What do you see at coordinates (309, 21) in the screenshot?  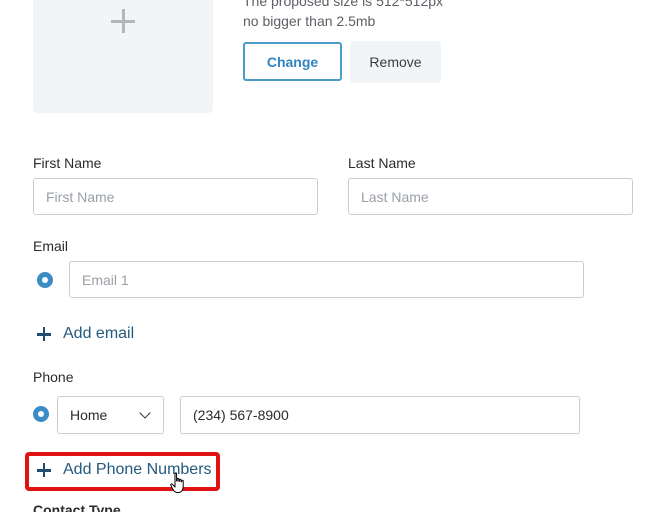 I see `avatar-weight-hint: no bigger than 2.5mb` at bounding box center [309, 21].